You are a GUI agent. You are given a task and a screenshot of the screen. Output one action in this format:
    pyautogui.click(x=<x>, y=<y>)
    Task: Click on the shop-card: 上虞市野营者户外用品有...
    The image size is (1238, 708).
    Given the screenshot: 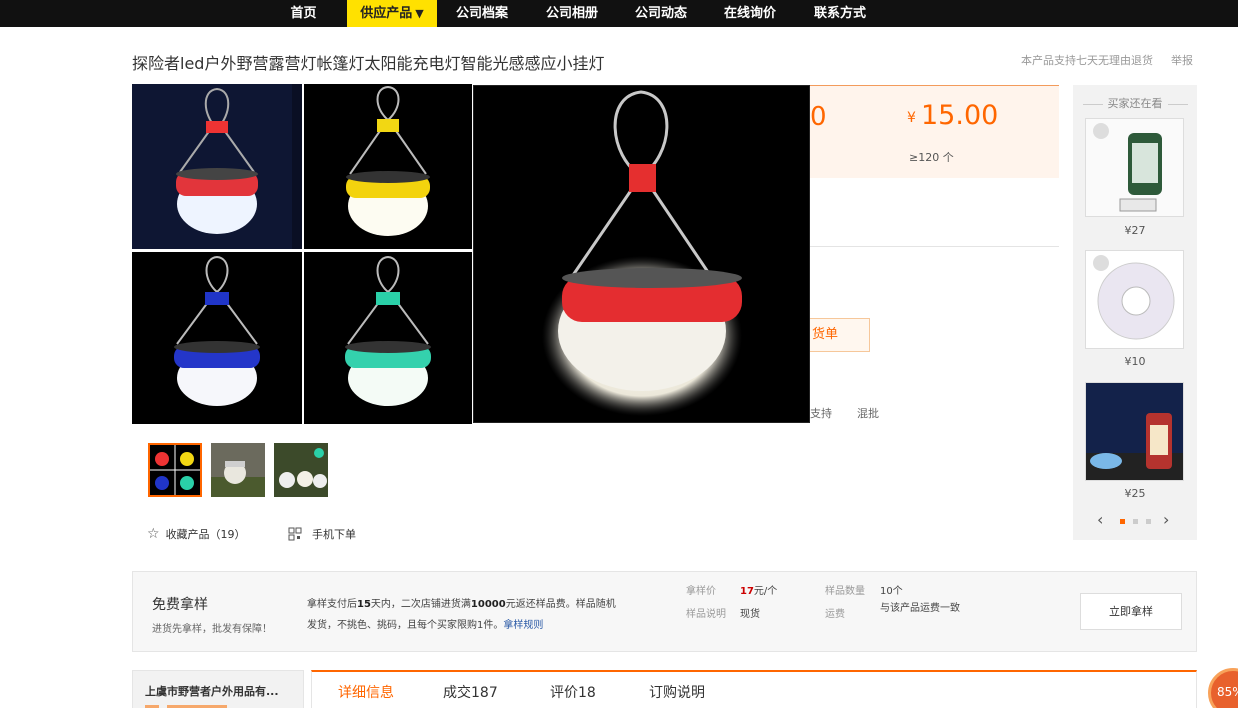 What is the action you would take?
    pyautogui.click(x=218, y=689)
    